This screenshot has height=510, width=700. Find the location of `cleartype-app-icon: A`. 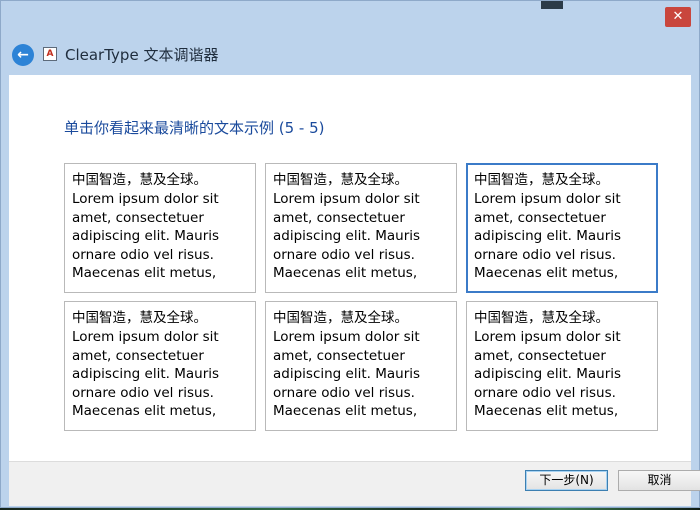

cleartype-app-icon: A is located at coordinates (50, 54).